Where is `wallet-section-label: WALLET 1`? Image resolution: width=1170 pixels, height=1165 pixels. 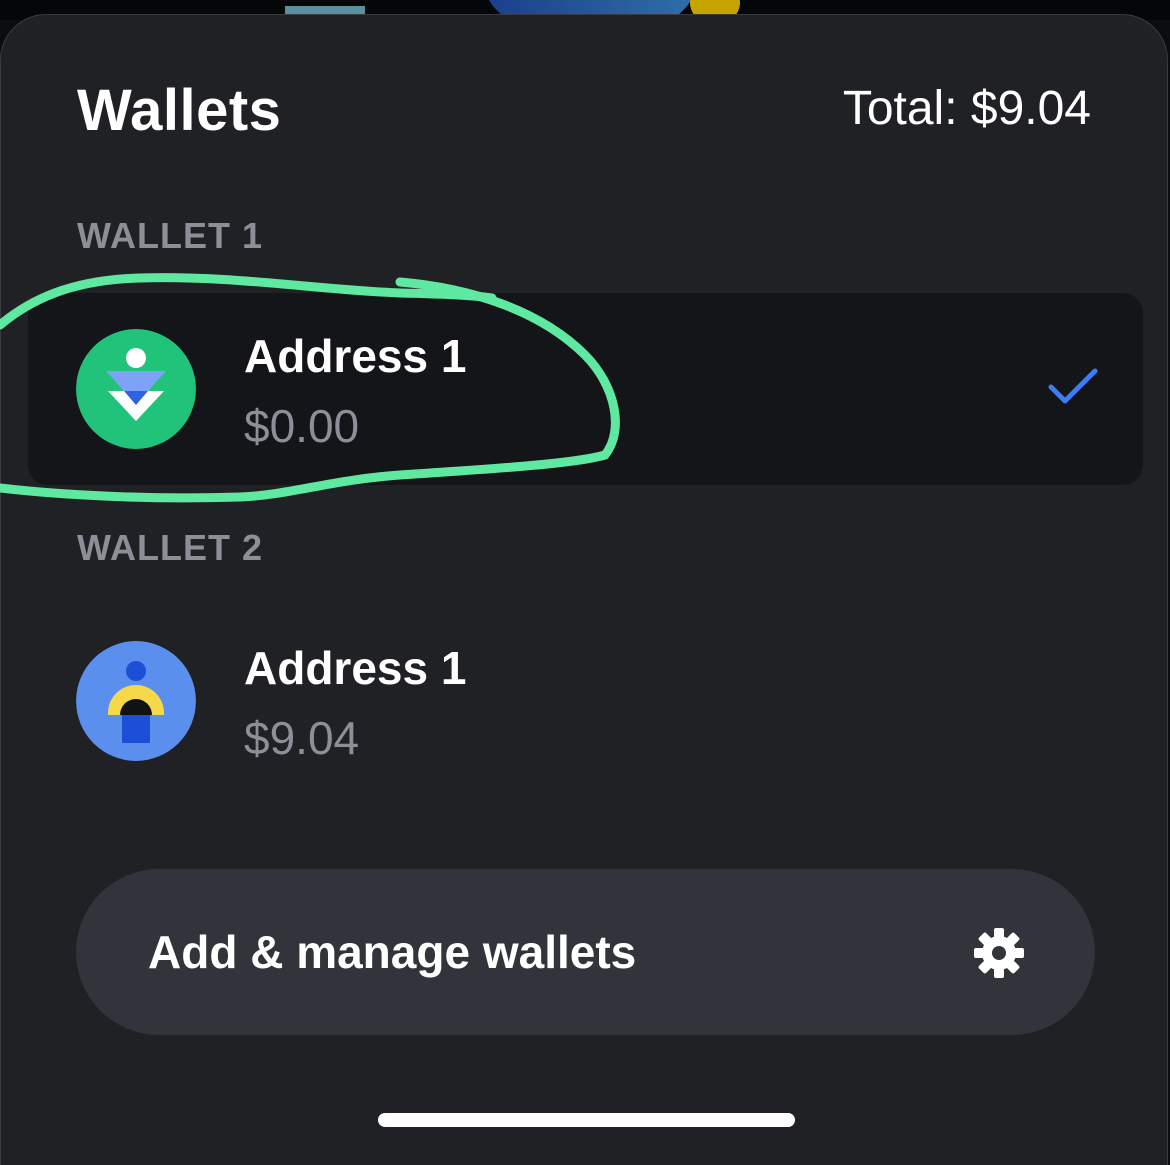 wallet-section-label: WALLET 1 is located at coordinates (170, 235).